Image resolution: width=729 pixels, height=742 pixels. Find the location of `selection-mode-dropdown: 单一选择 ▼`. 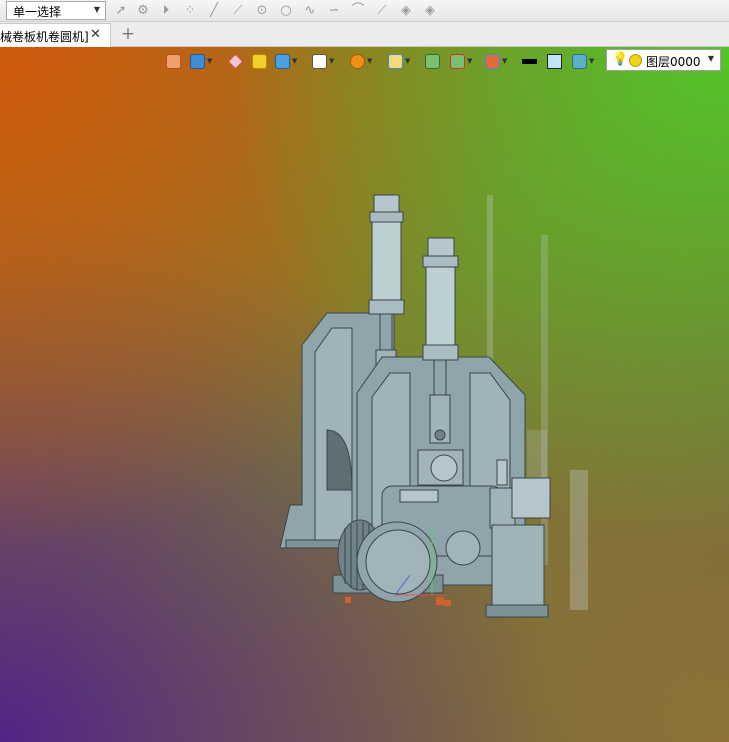

selection-mode-dropdown: 单一选择 ▼ is located at coordinates (56, 10).